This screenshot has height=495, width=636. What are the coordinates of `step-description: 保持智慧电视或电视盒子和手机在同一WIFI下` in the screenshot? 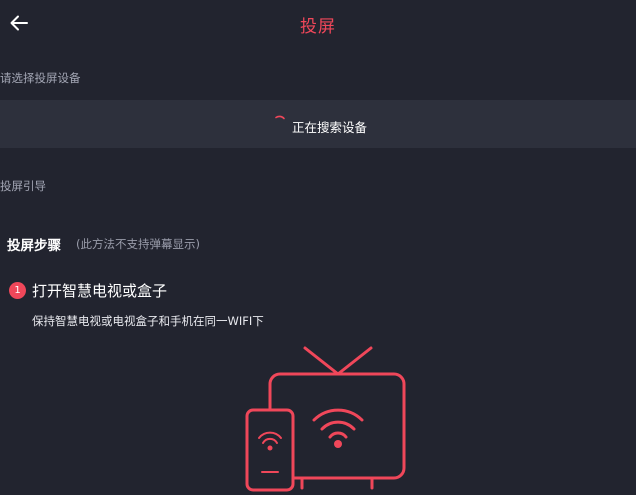 It's located at (148, 321).